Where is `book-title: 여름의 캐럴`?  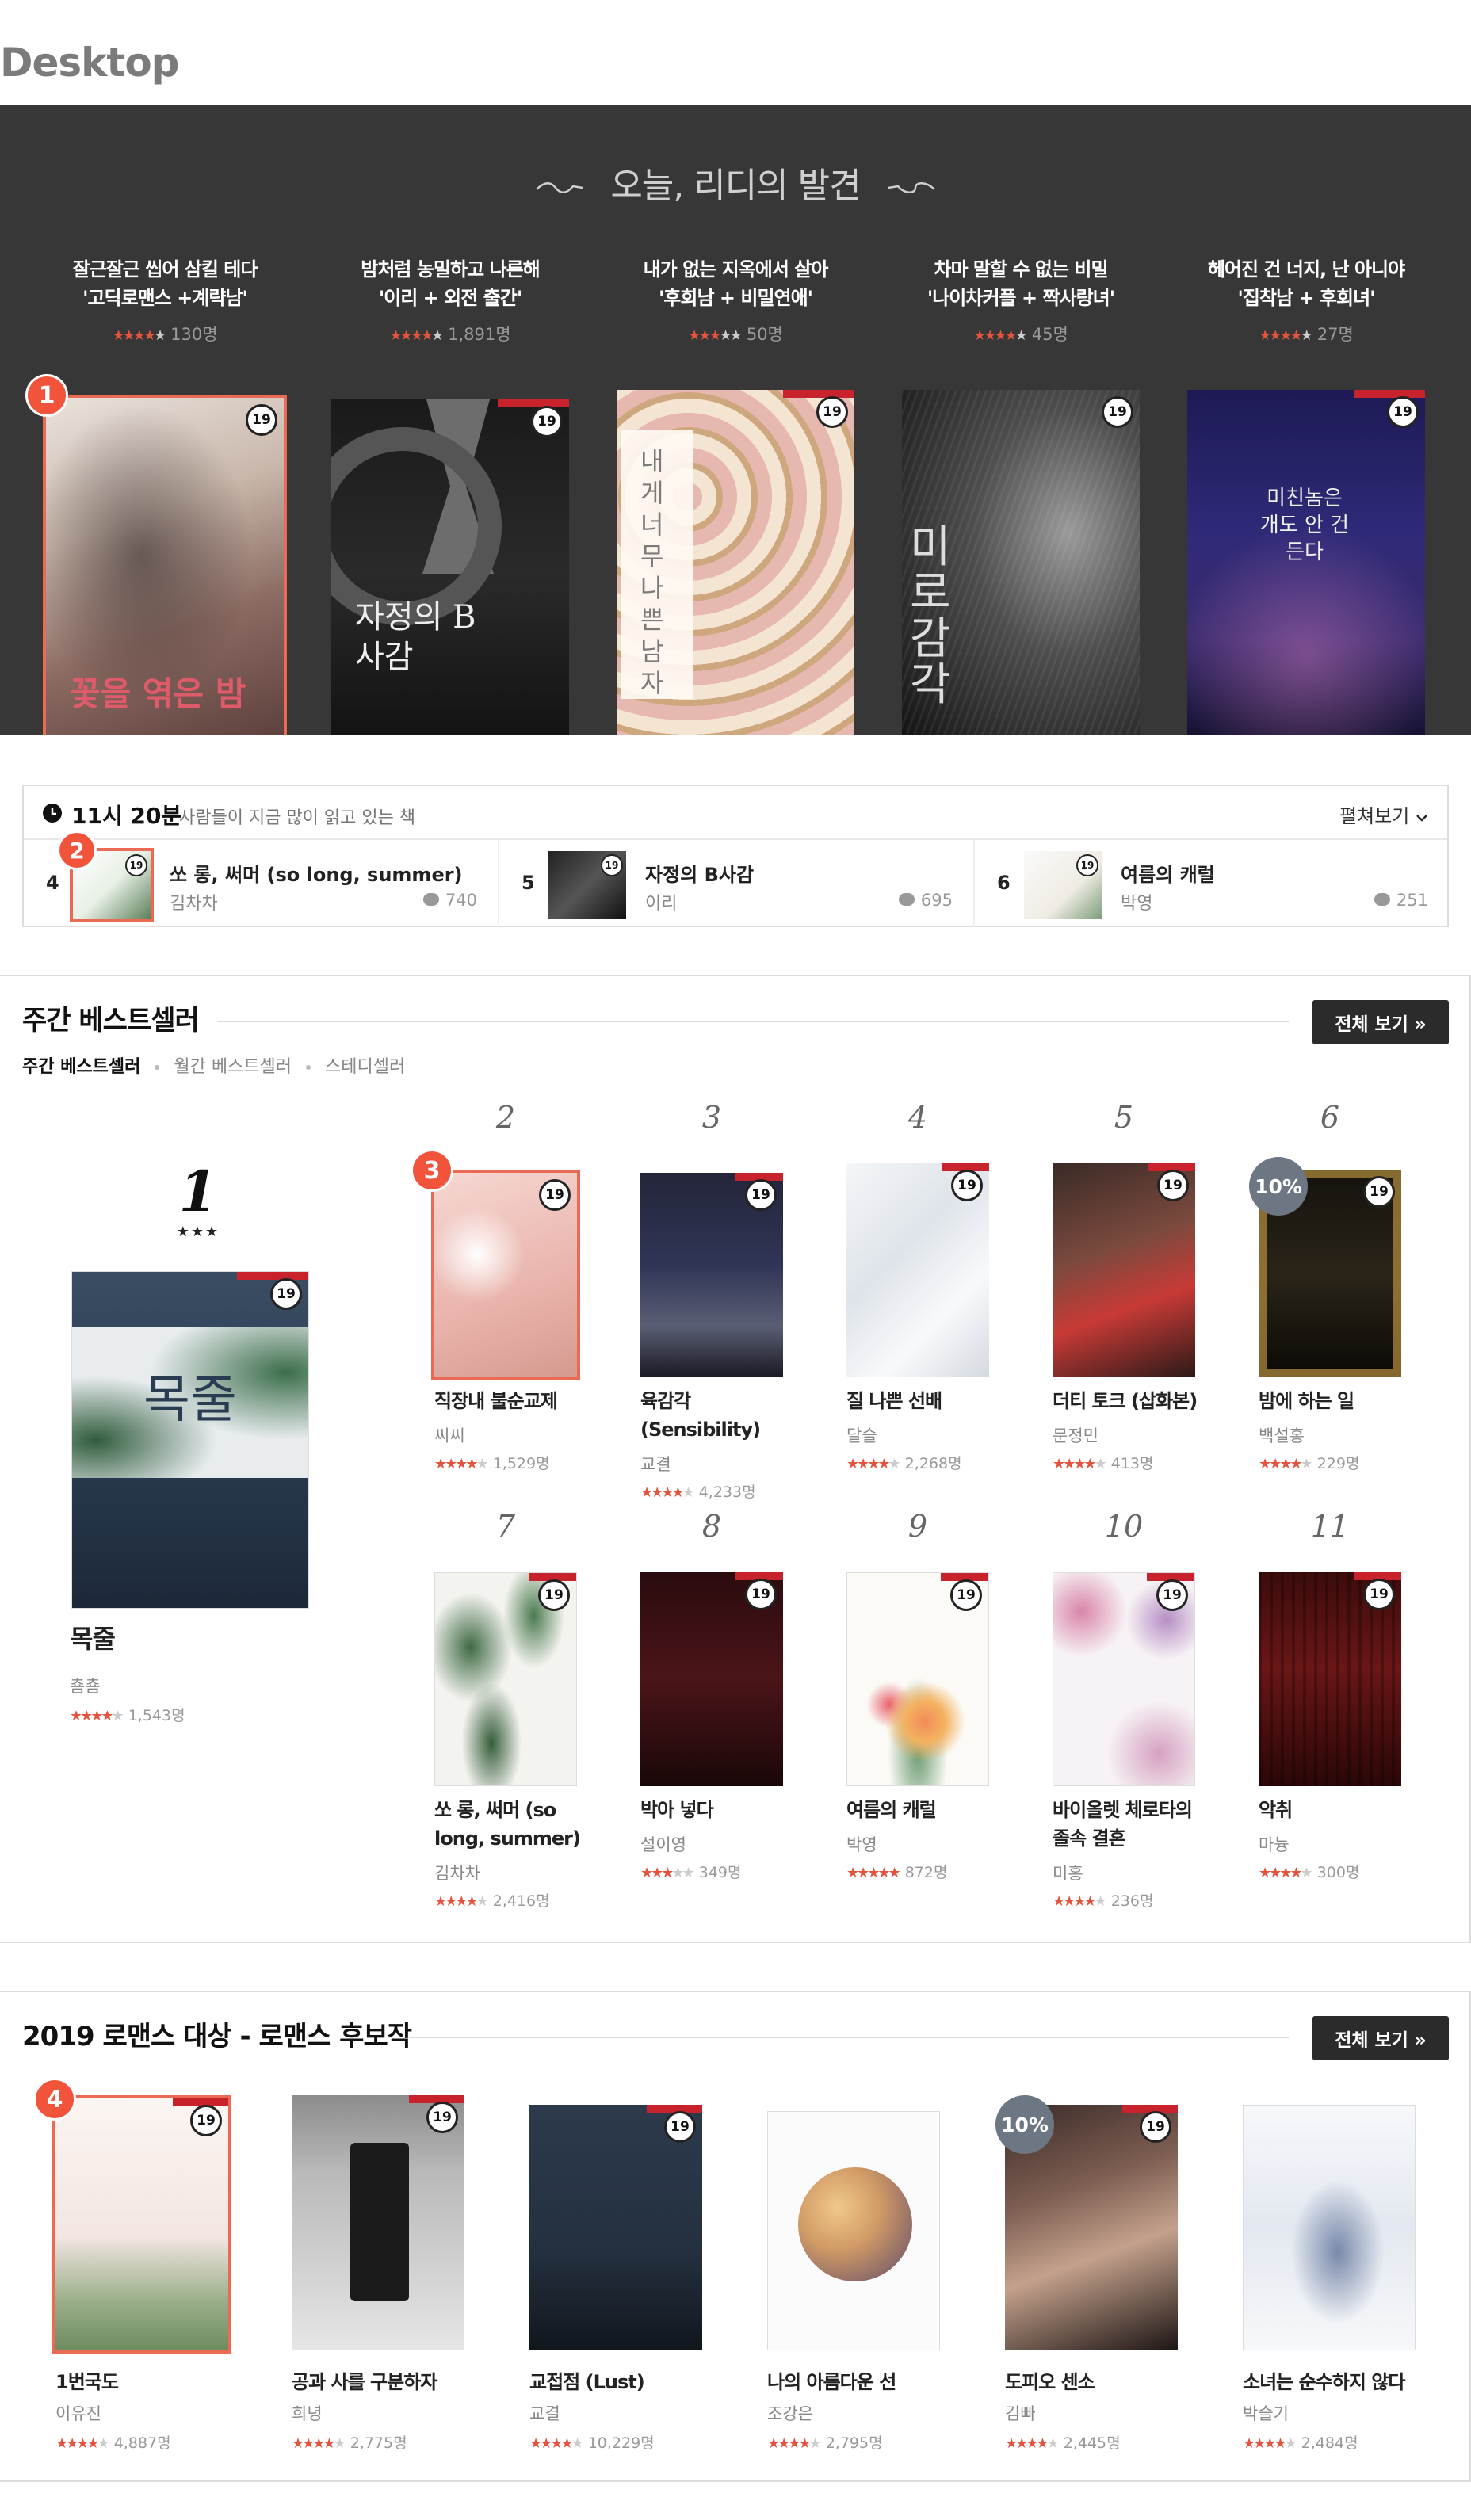
book-title: 여름의 캐럴 is located at coordinates (917, 1810).